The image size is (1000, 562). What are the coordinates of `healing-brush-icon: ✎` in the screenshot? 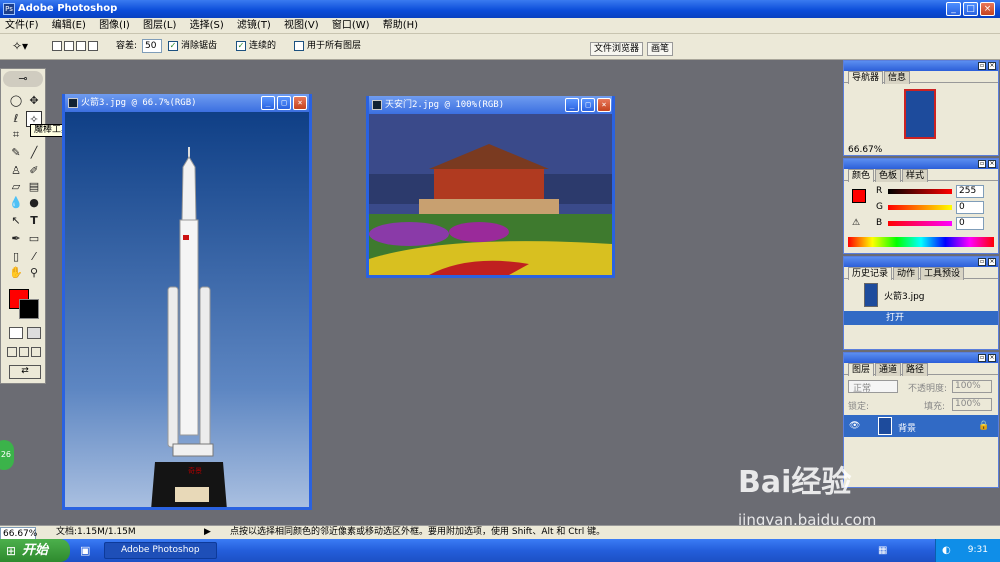 It's located at (16, 153).